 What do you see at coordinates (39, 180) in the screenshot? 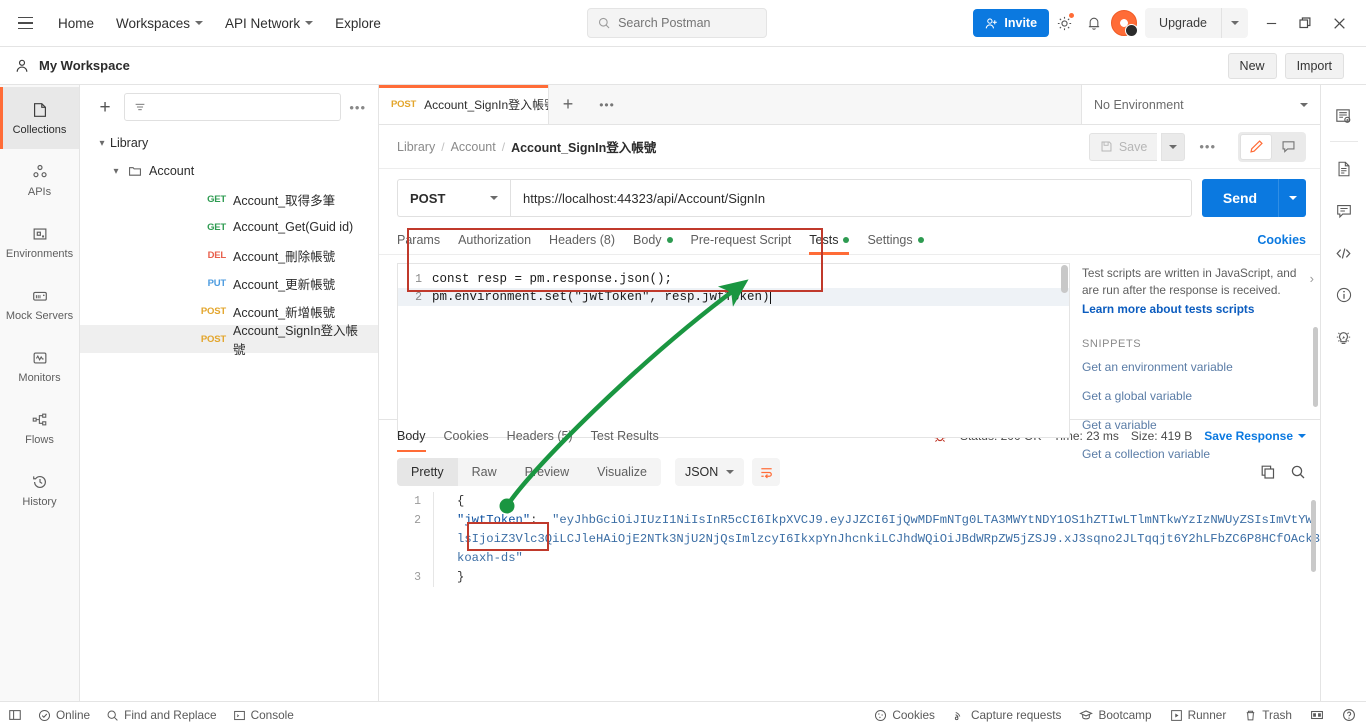
I see `rail-item-apis: APIs` at bounding box center [39, 180].